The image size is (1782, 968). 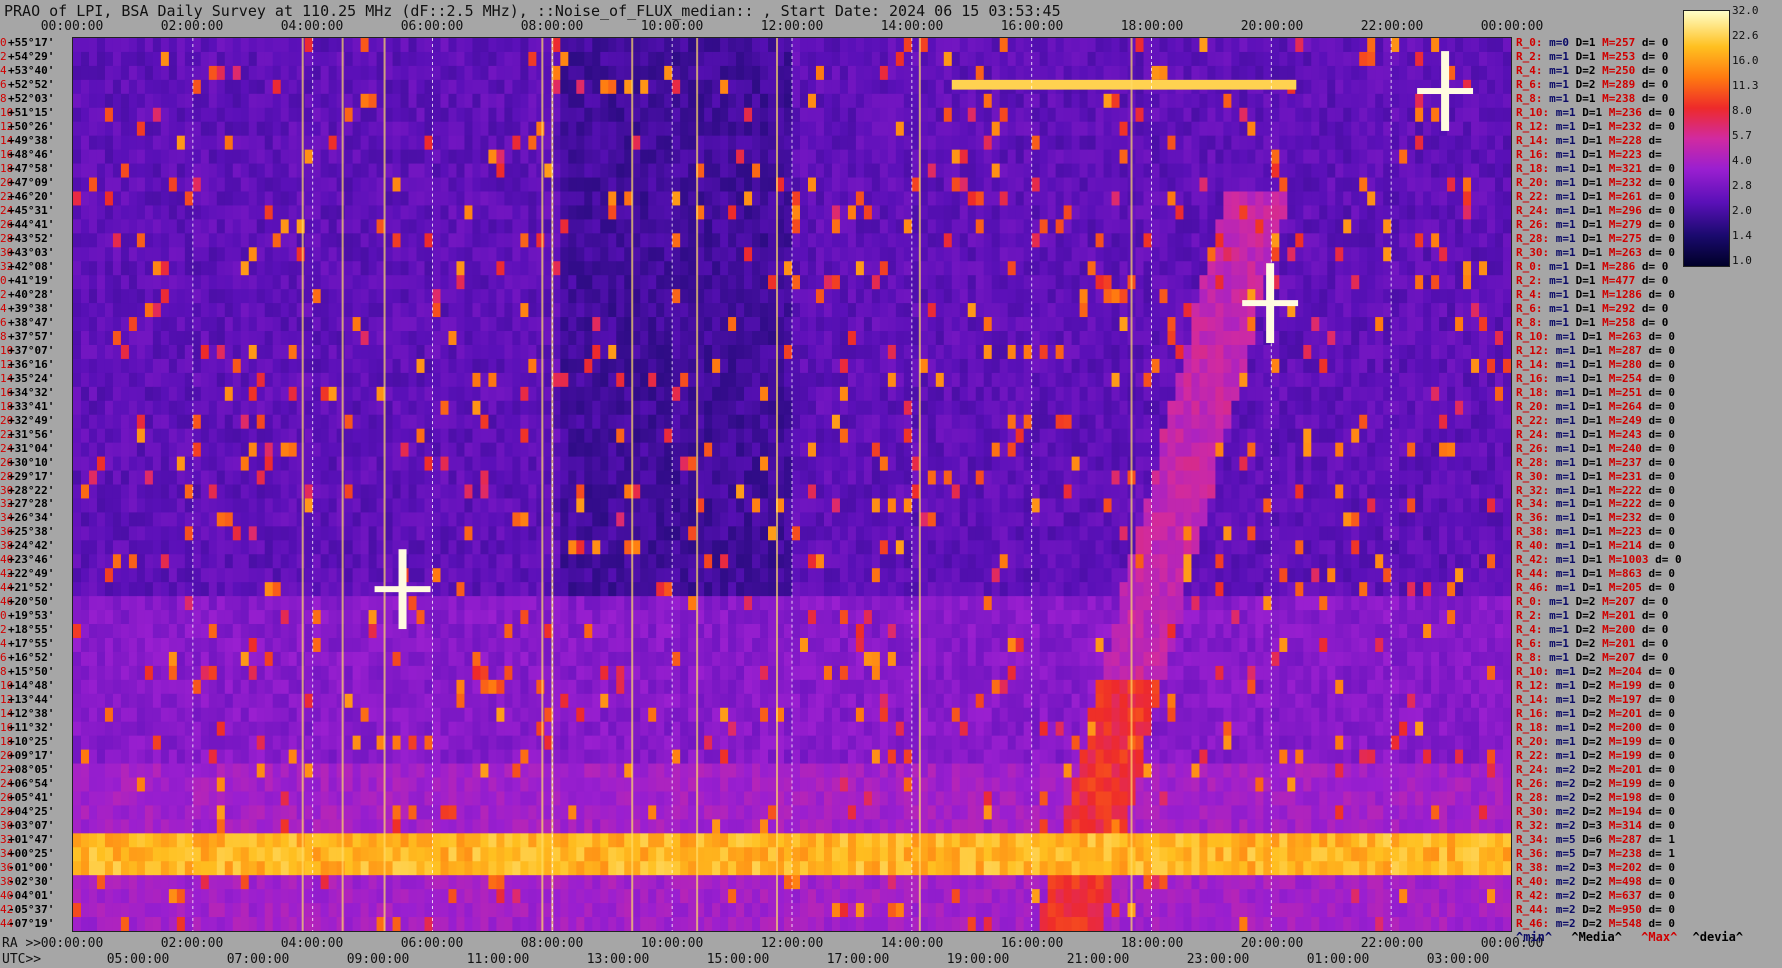 What do you see at coordinates (31, 532) in the screenshot?
I see `declination-label: +25°38'` at bounding box center [31, 532].